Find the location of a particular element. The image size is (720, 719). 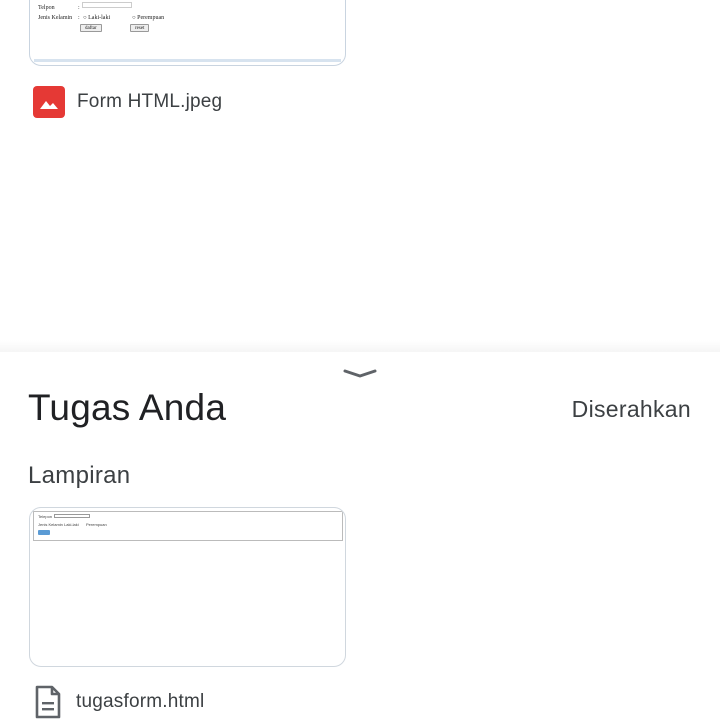

preview-phone-label: Telepon is located at coordinates (45, 516).